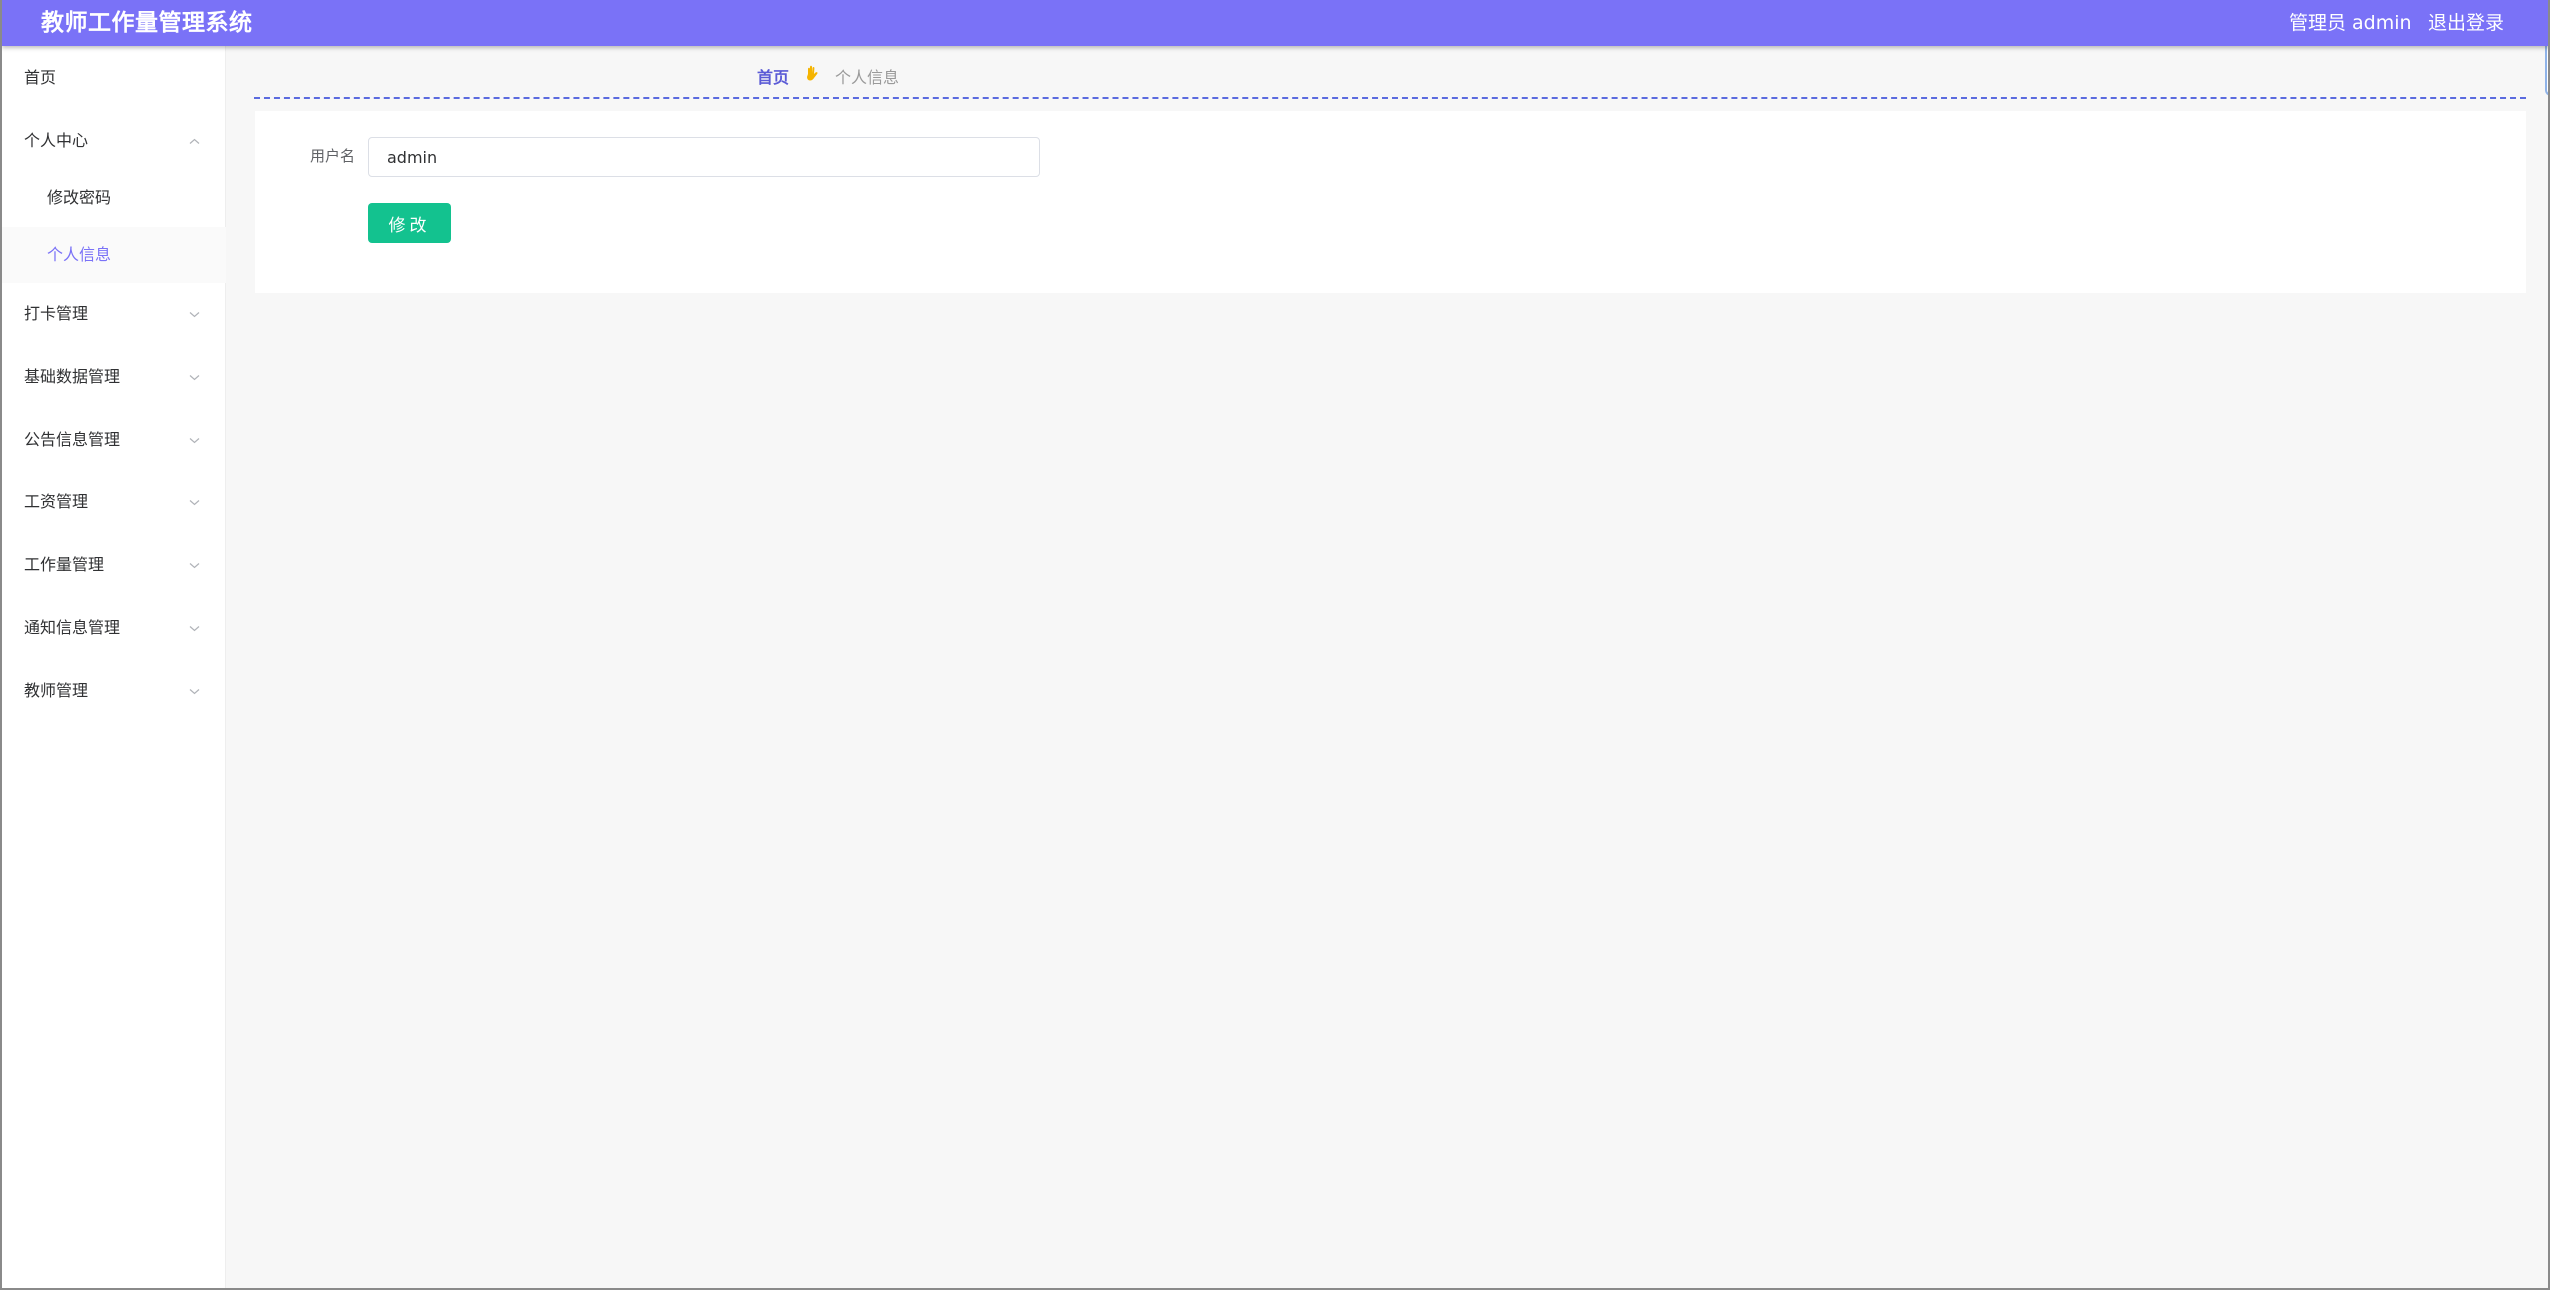 This screenshot has width=2550, height=1290. I want to click on sidebar-item-label: 公告信息管理, so click(72, 439).